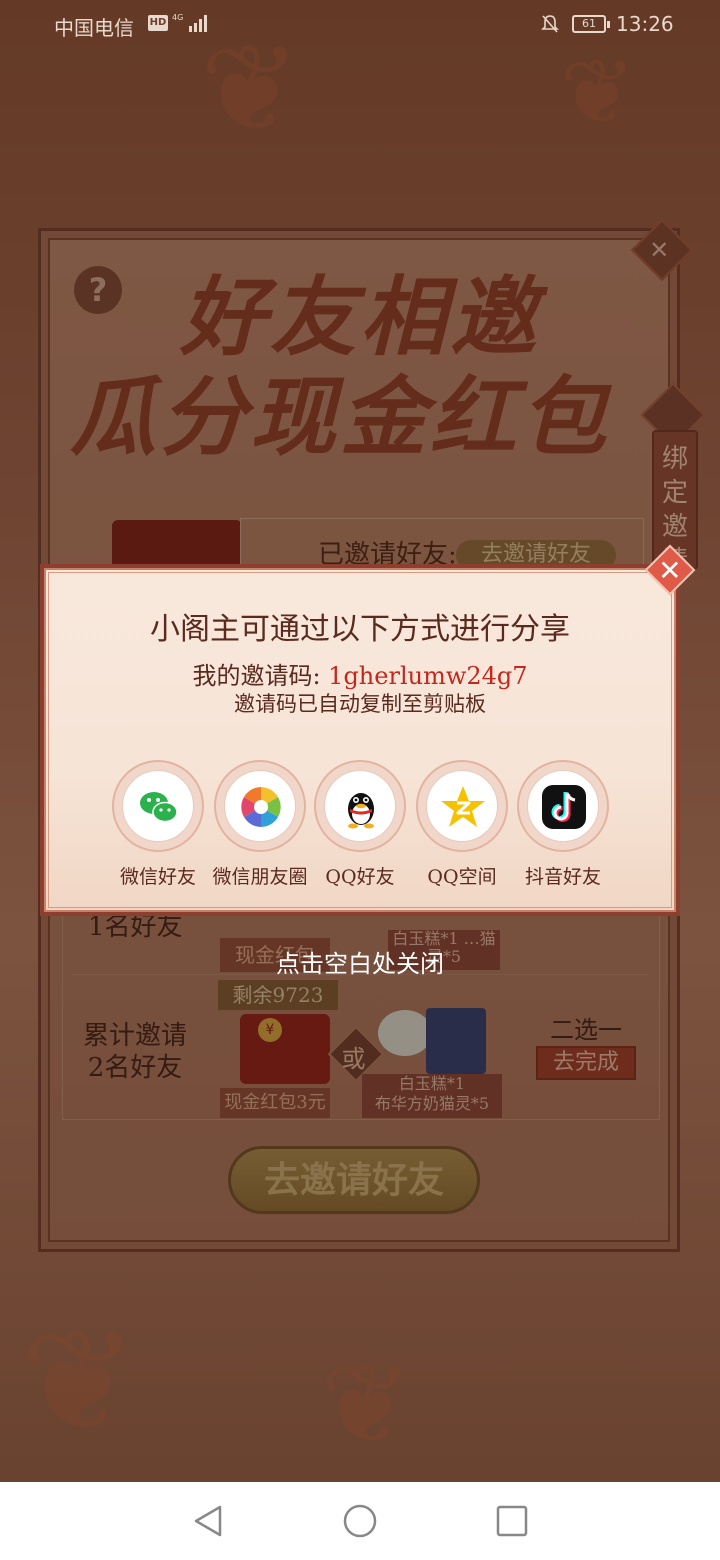 This screenshot has height=1560, width=720. I want to click on signal-icon, so click(198, 23).